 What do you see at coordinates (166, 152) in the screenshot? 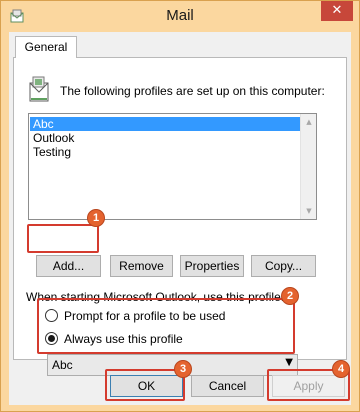
I see `profile-list-item: Testing` at bounding box center [166, 152].